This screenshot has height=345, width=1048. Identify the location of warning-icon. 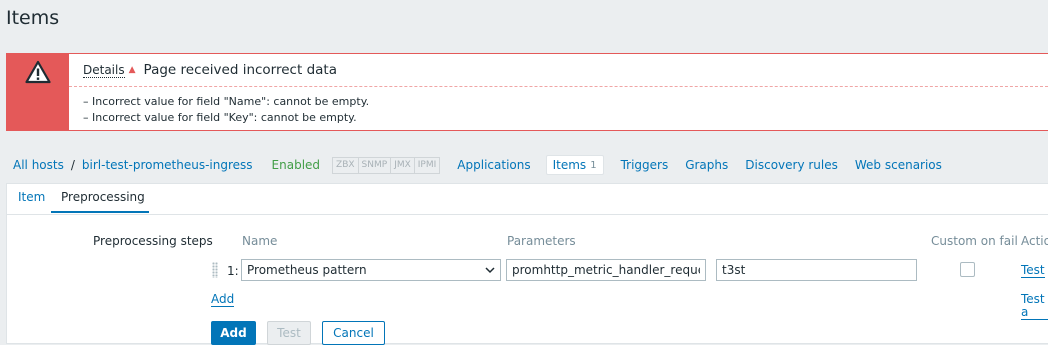
(38, 72).